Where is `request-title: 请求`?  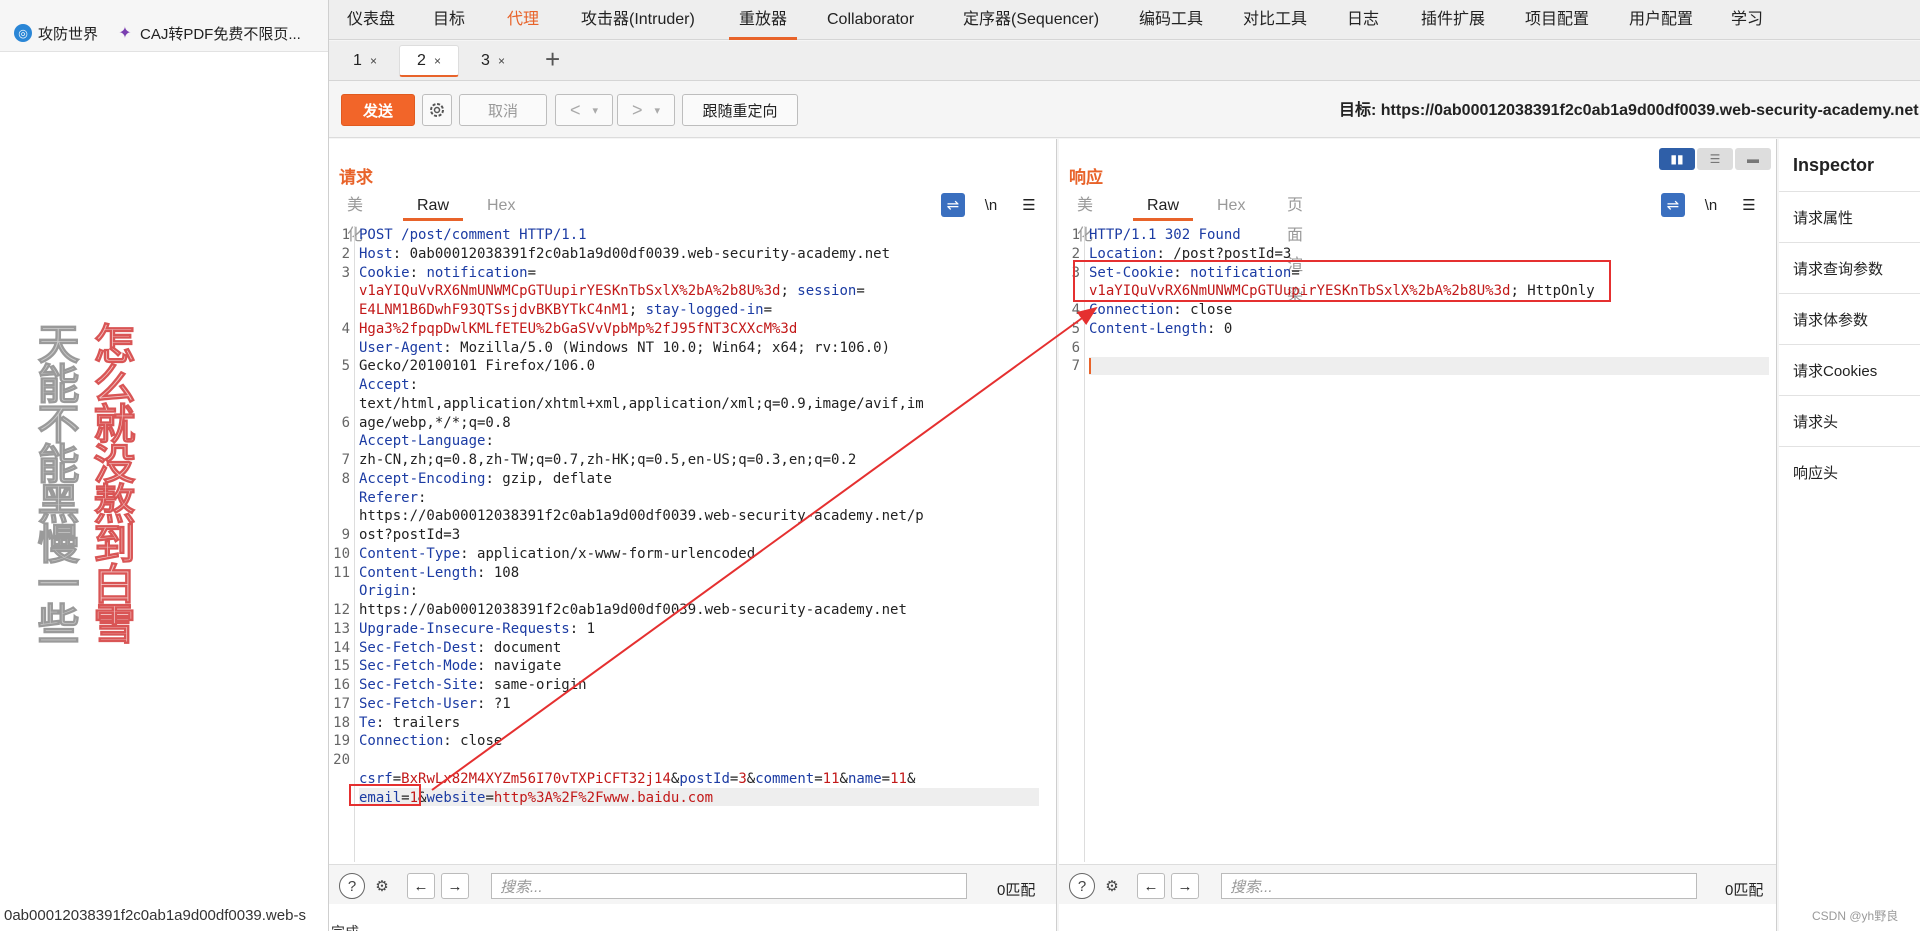 request-title: 请求 is located at coordinates (356, 177).